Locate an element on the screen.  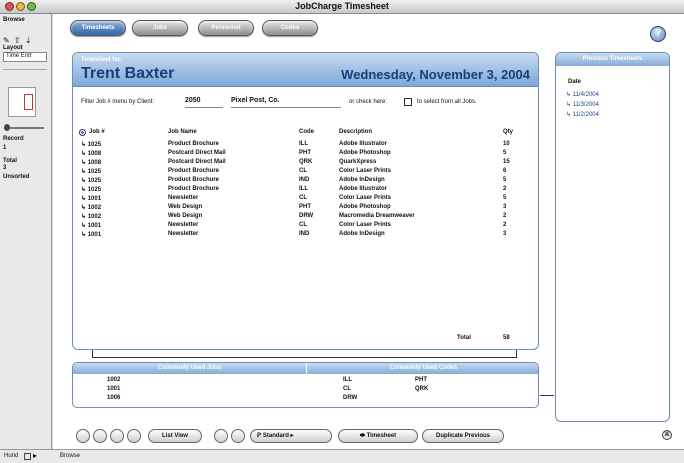
new-record-button is located at coordinates (221, 436).